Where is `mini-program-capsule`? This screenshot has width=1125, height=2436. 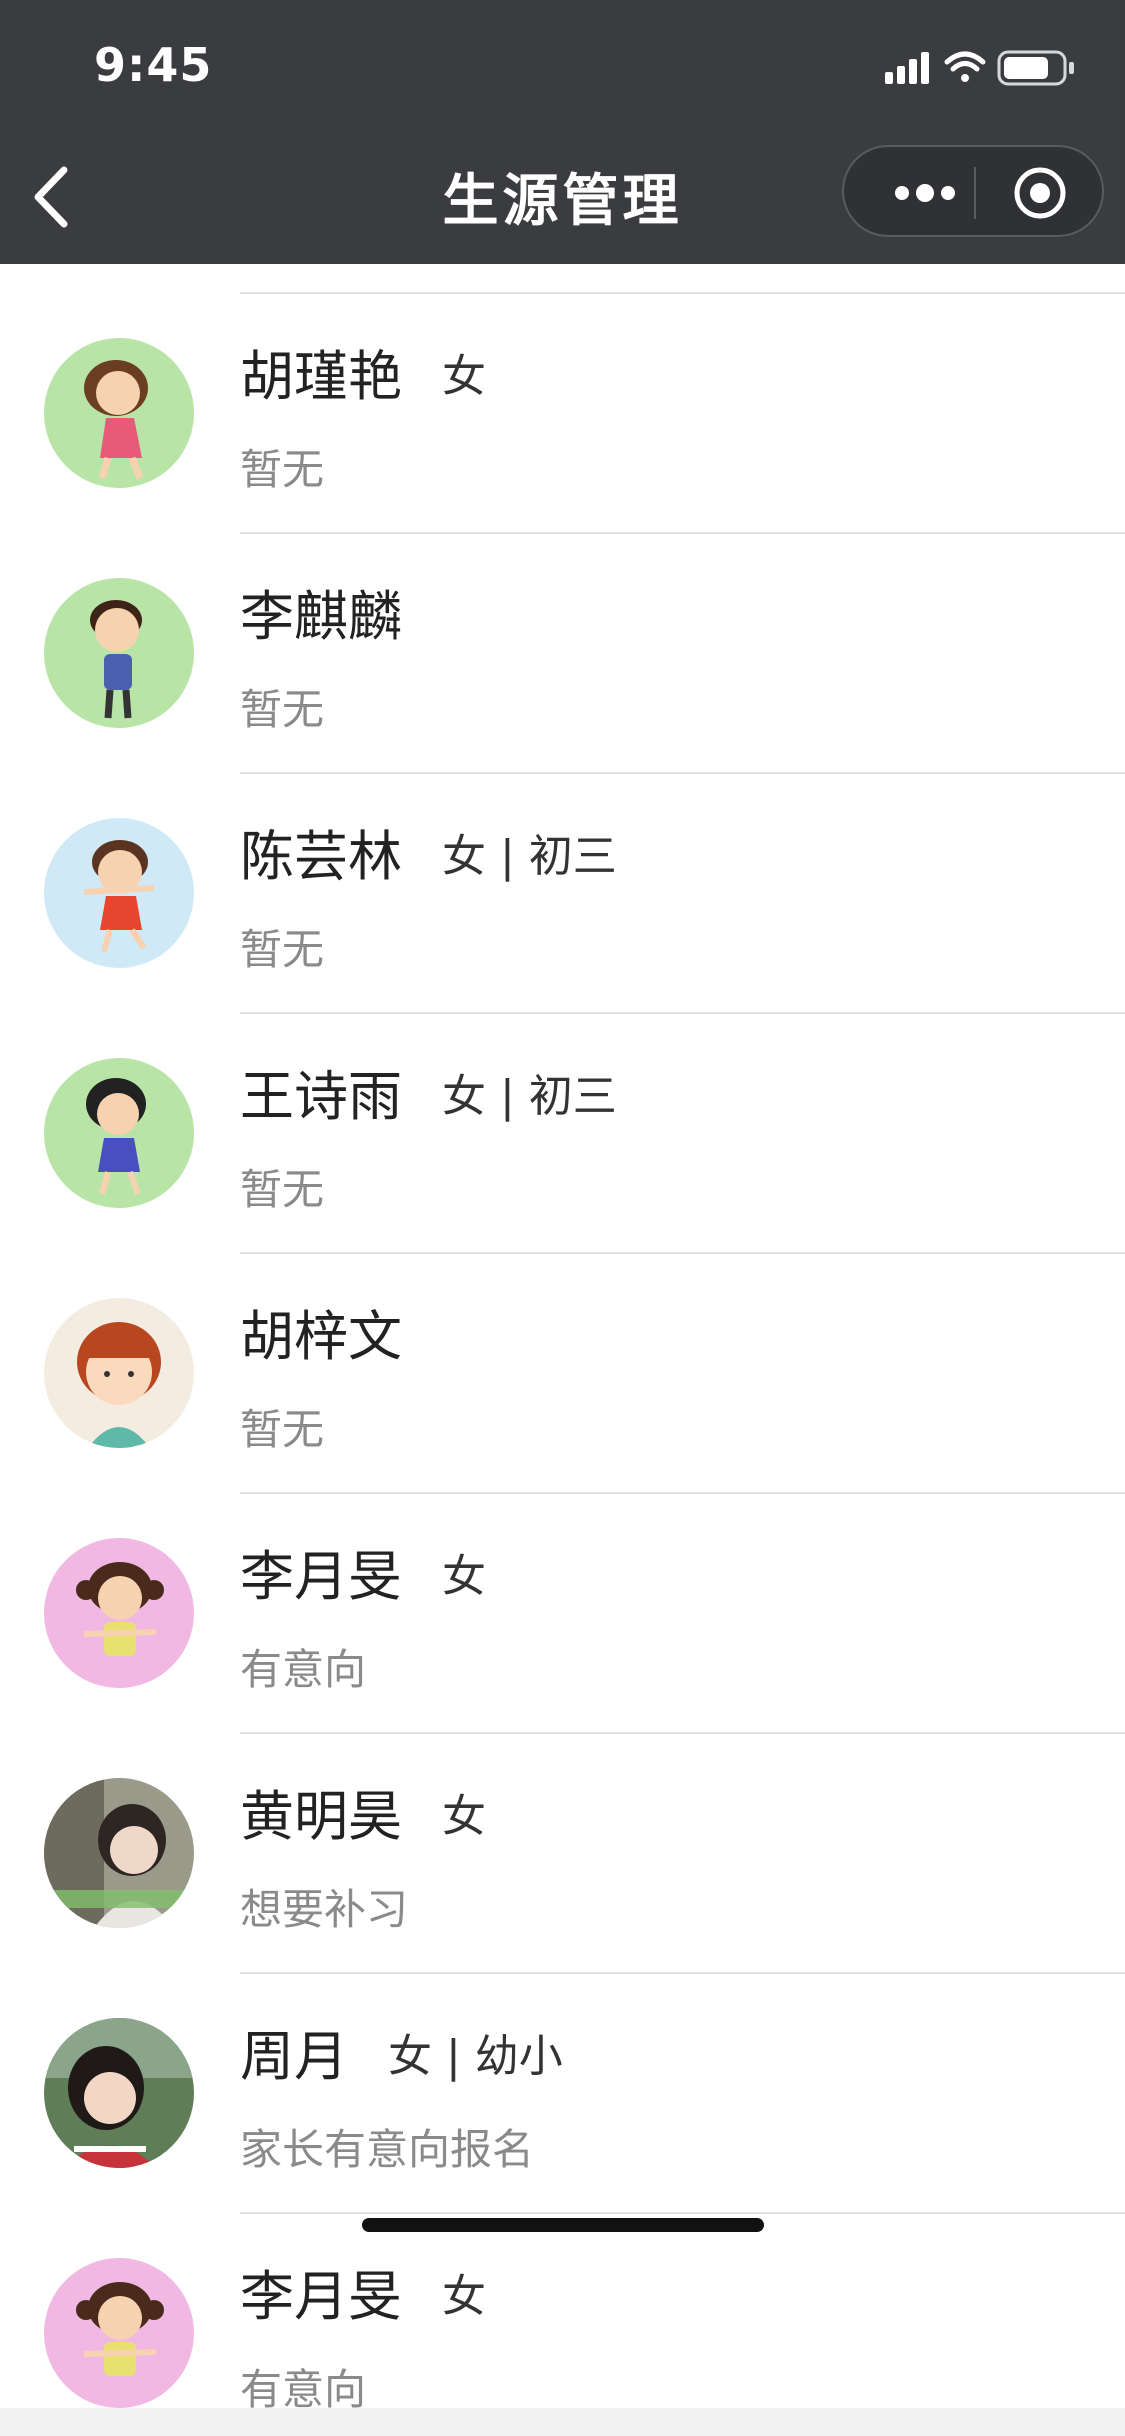
mini-program-capsule is located at coordinates (973, 191).